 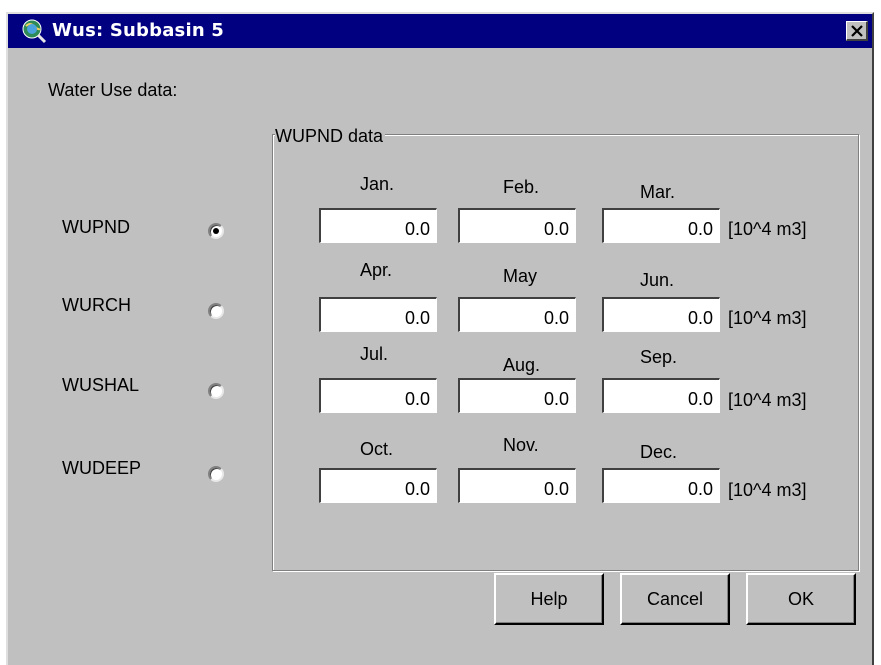 I want to click on month-label-sep: Sep., so click(x=659, y=357).